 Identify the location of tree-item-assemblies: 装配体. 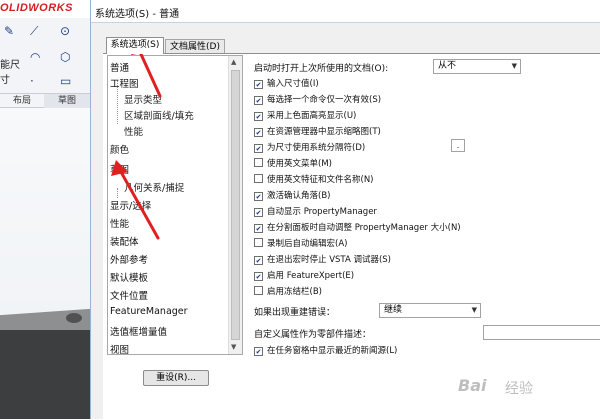
(124, 241).